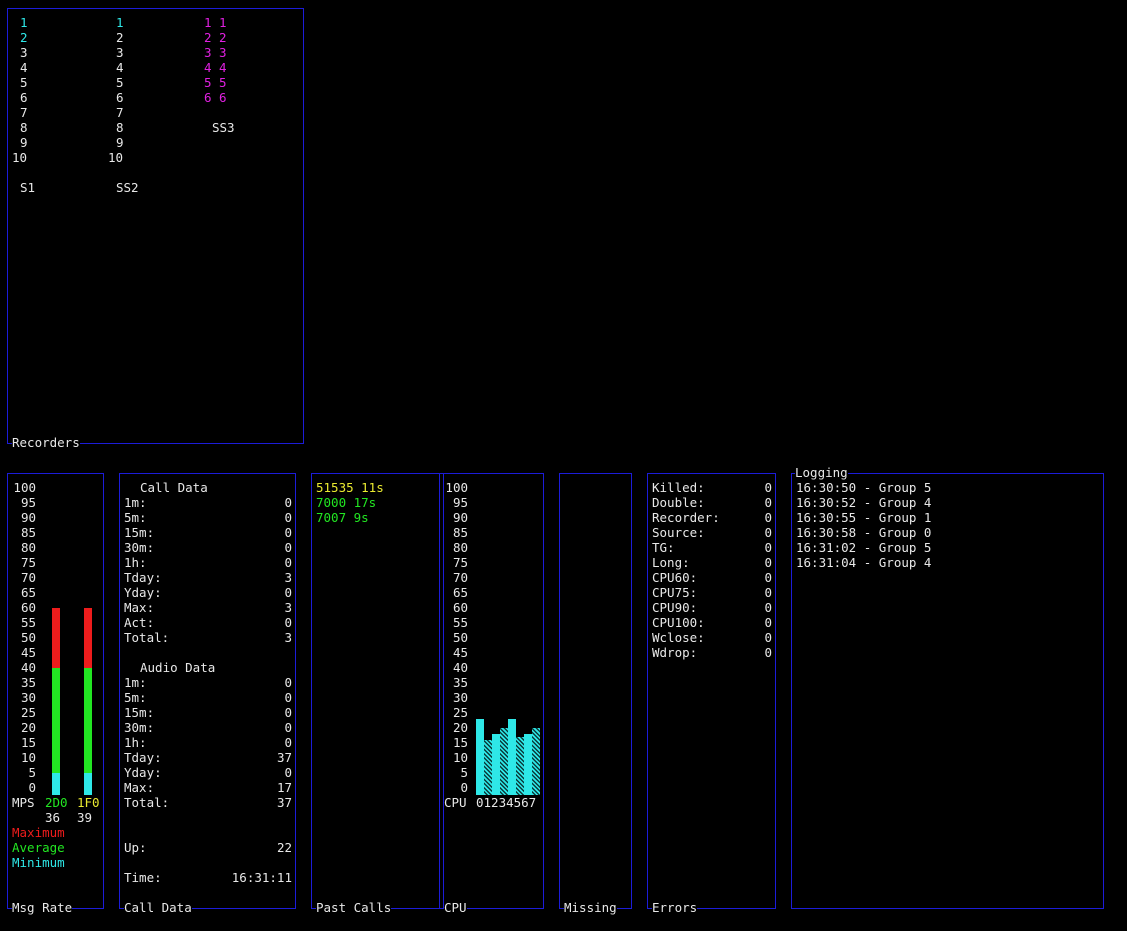  I want to click on recorder-slot: 1, so click(24, 22).